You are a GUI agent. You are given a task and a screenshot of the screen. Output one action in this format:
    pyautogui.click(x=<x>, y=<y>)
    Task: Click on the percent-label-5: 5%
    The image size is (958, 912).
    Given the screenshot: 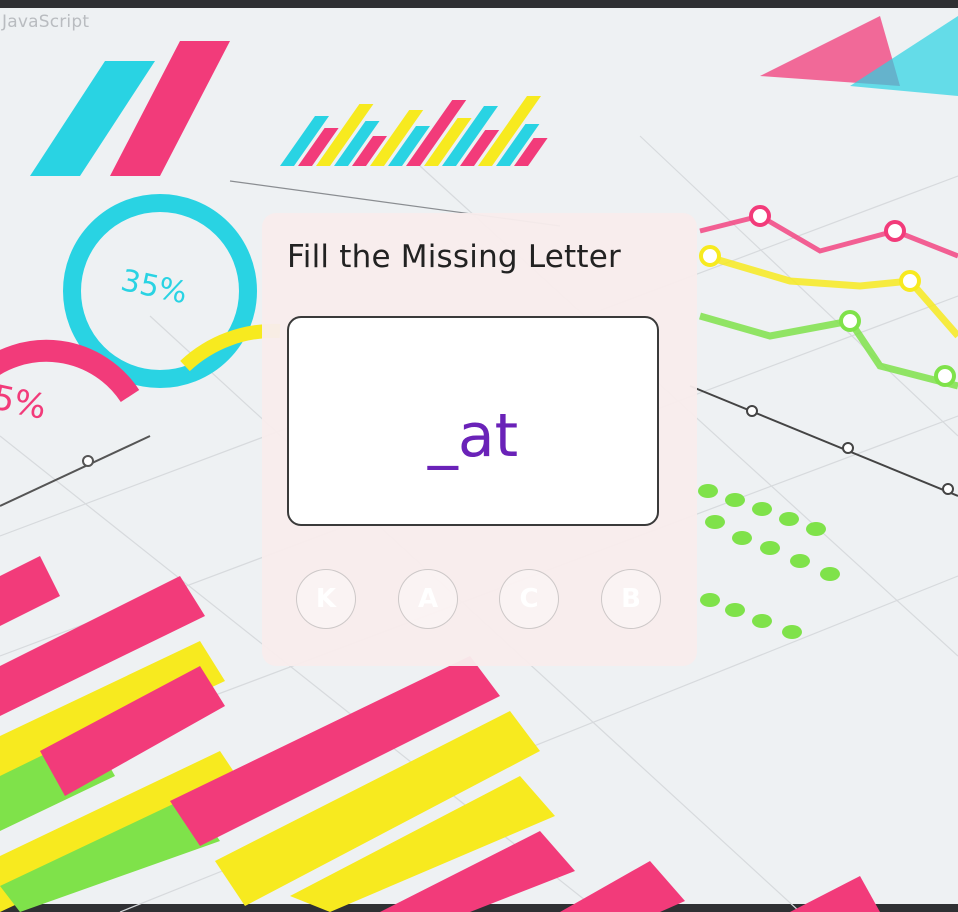 What is the action you would take?
    pyautogui.click(x=25, y=403)
    